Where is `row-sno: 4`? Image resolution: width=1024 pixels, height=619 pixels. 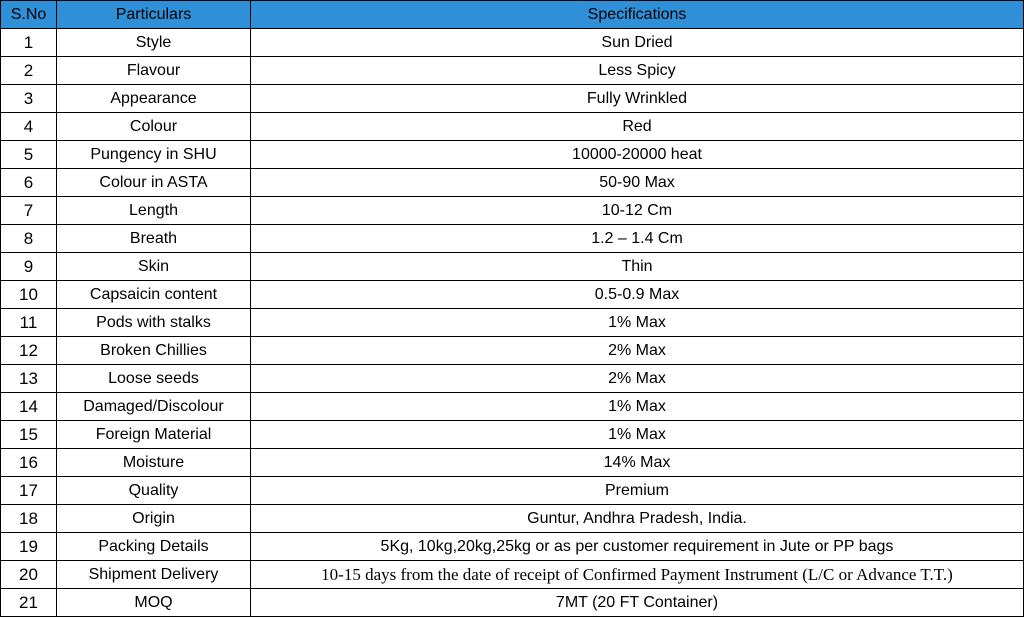 row-sno: 4 is located at coordinates (28, 126).